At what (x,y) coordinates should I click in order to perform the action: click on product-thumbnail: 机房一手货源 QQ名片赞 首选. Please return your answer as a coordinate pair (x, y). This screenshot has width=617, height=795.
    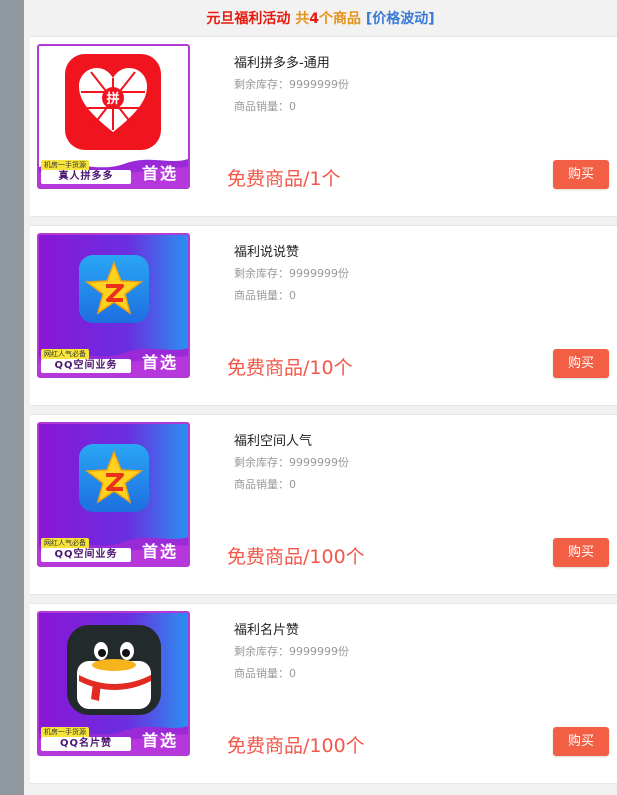
    Looking at the image, I should click on (113, 683).